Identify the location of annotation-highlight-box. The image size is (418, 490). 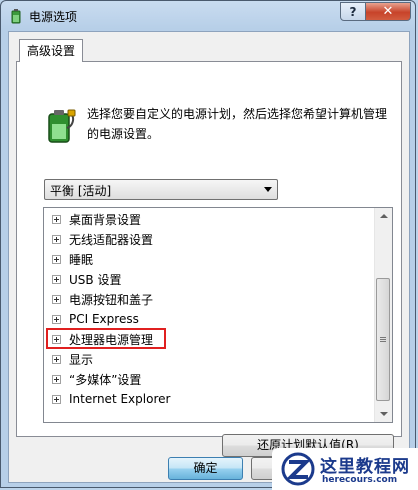
(106, 338).